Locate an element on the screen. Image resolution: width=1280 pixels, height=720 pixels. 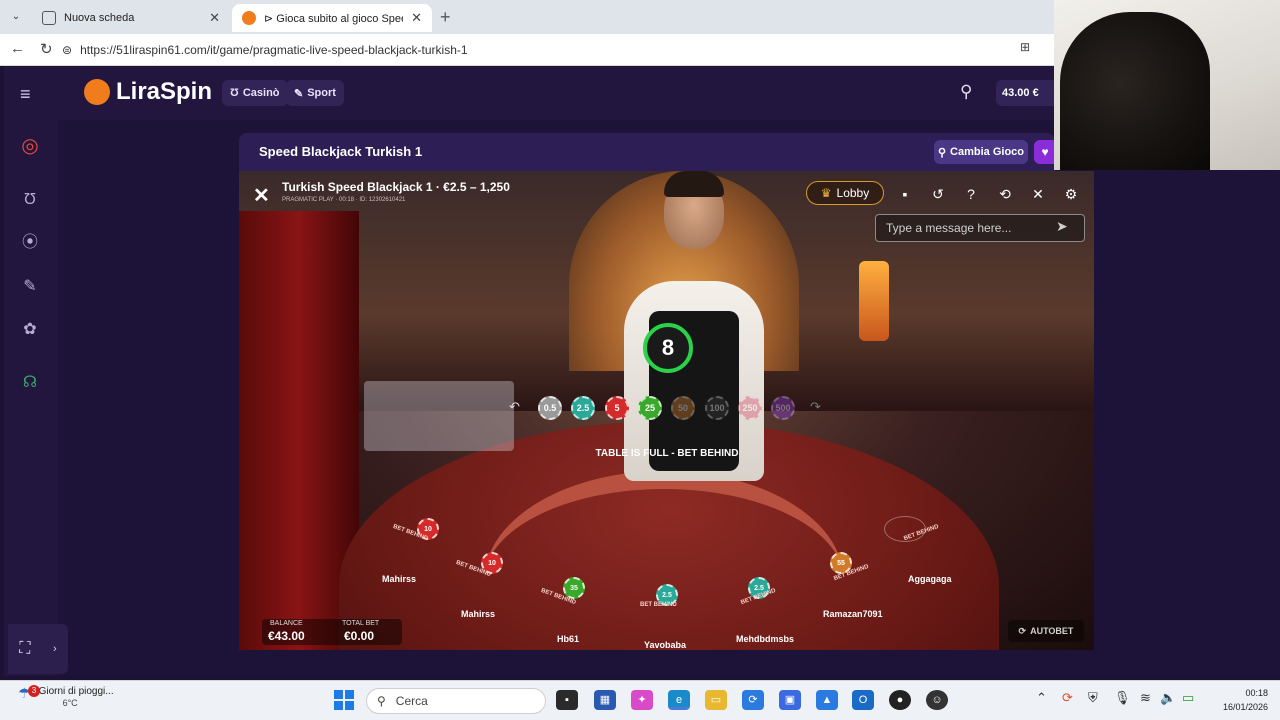
nav-sport: ✎ Sport is located at coordinates (315, 93).